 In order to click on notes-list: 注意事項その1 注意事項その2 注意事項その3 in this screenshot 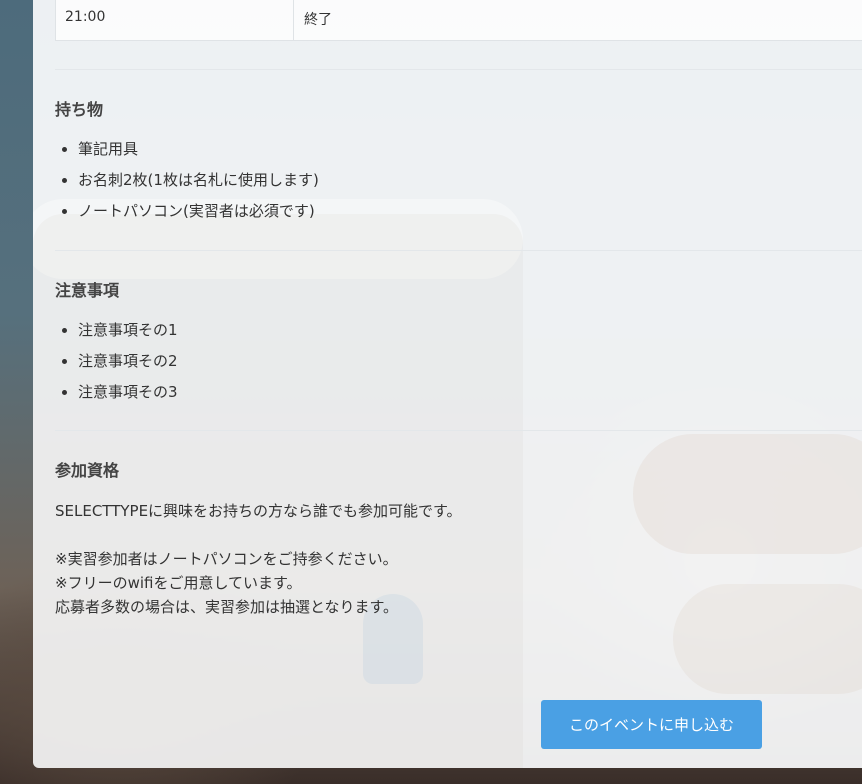, I will do `click(445, 361)`.